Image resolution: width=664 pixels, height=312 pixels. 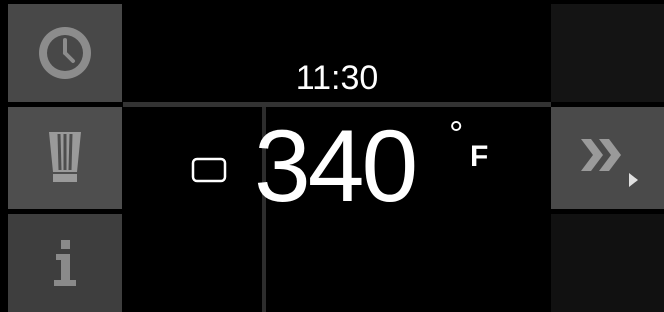 I want to click on timer-button, so click(x=65, y=53).